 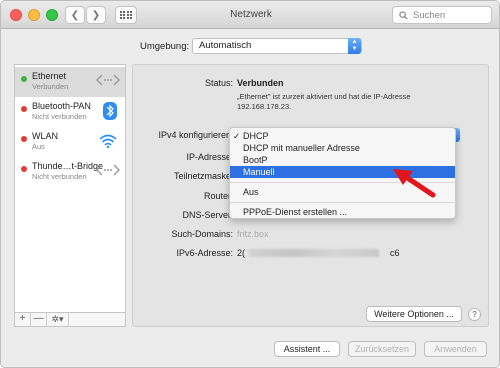 I want to click on menu-item-label: Manuell, so click(x=259, y=172).